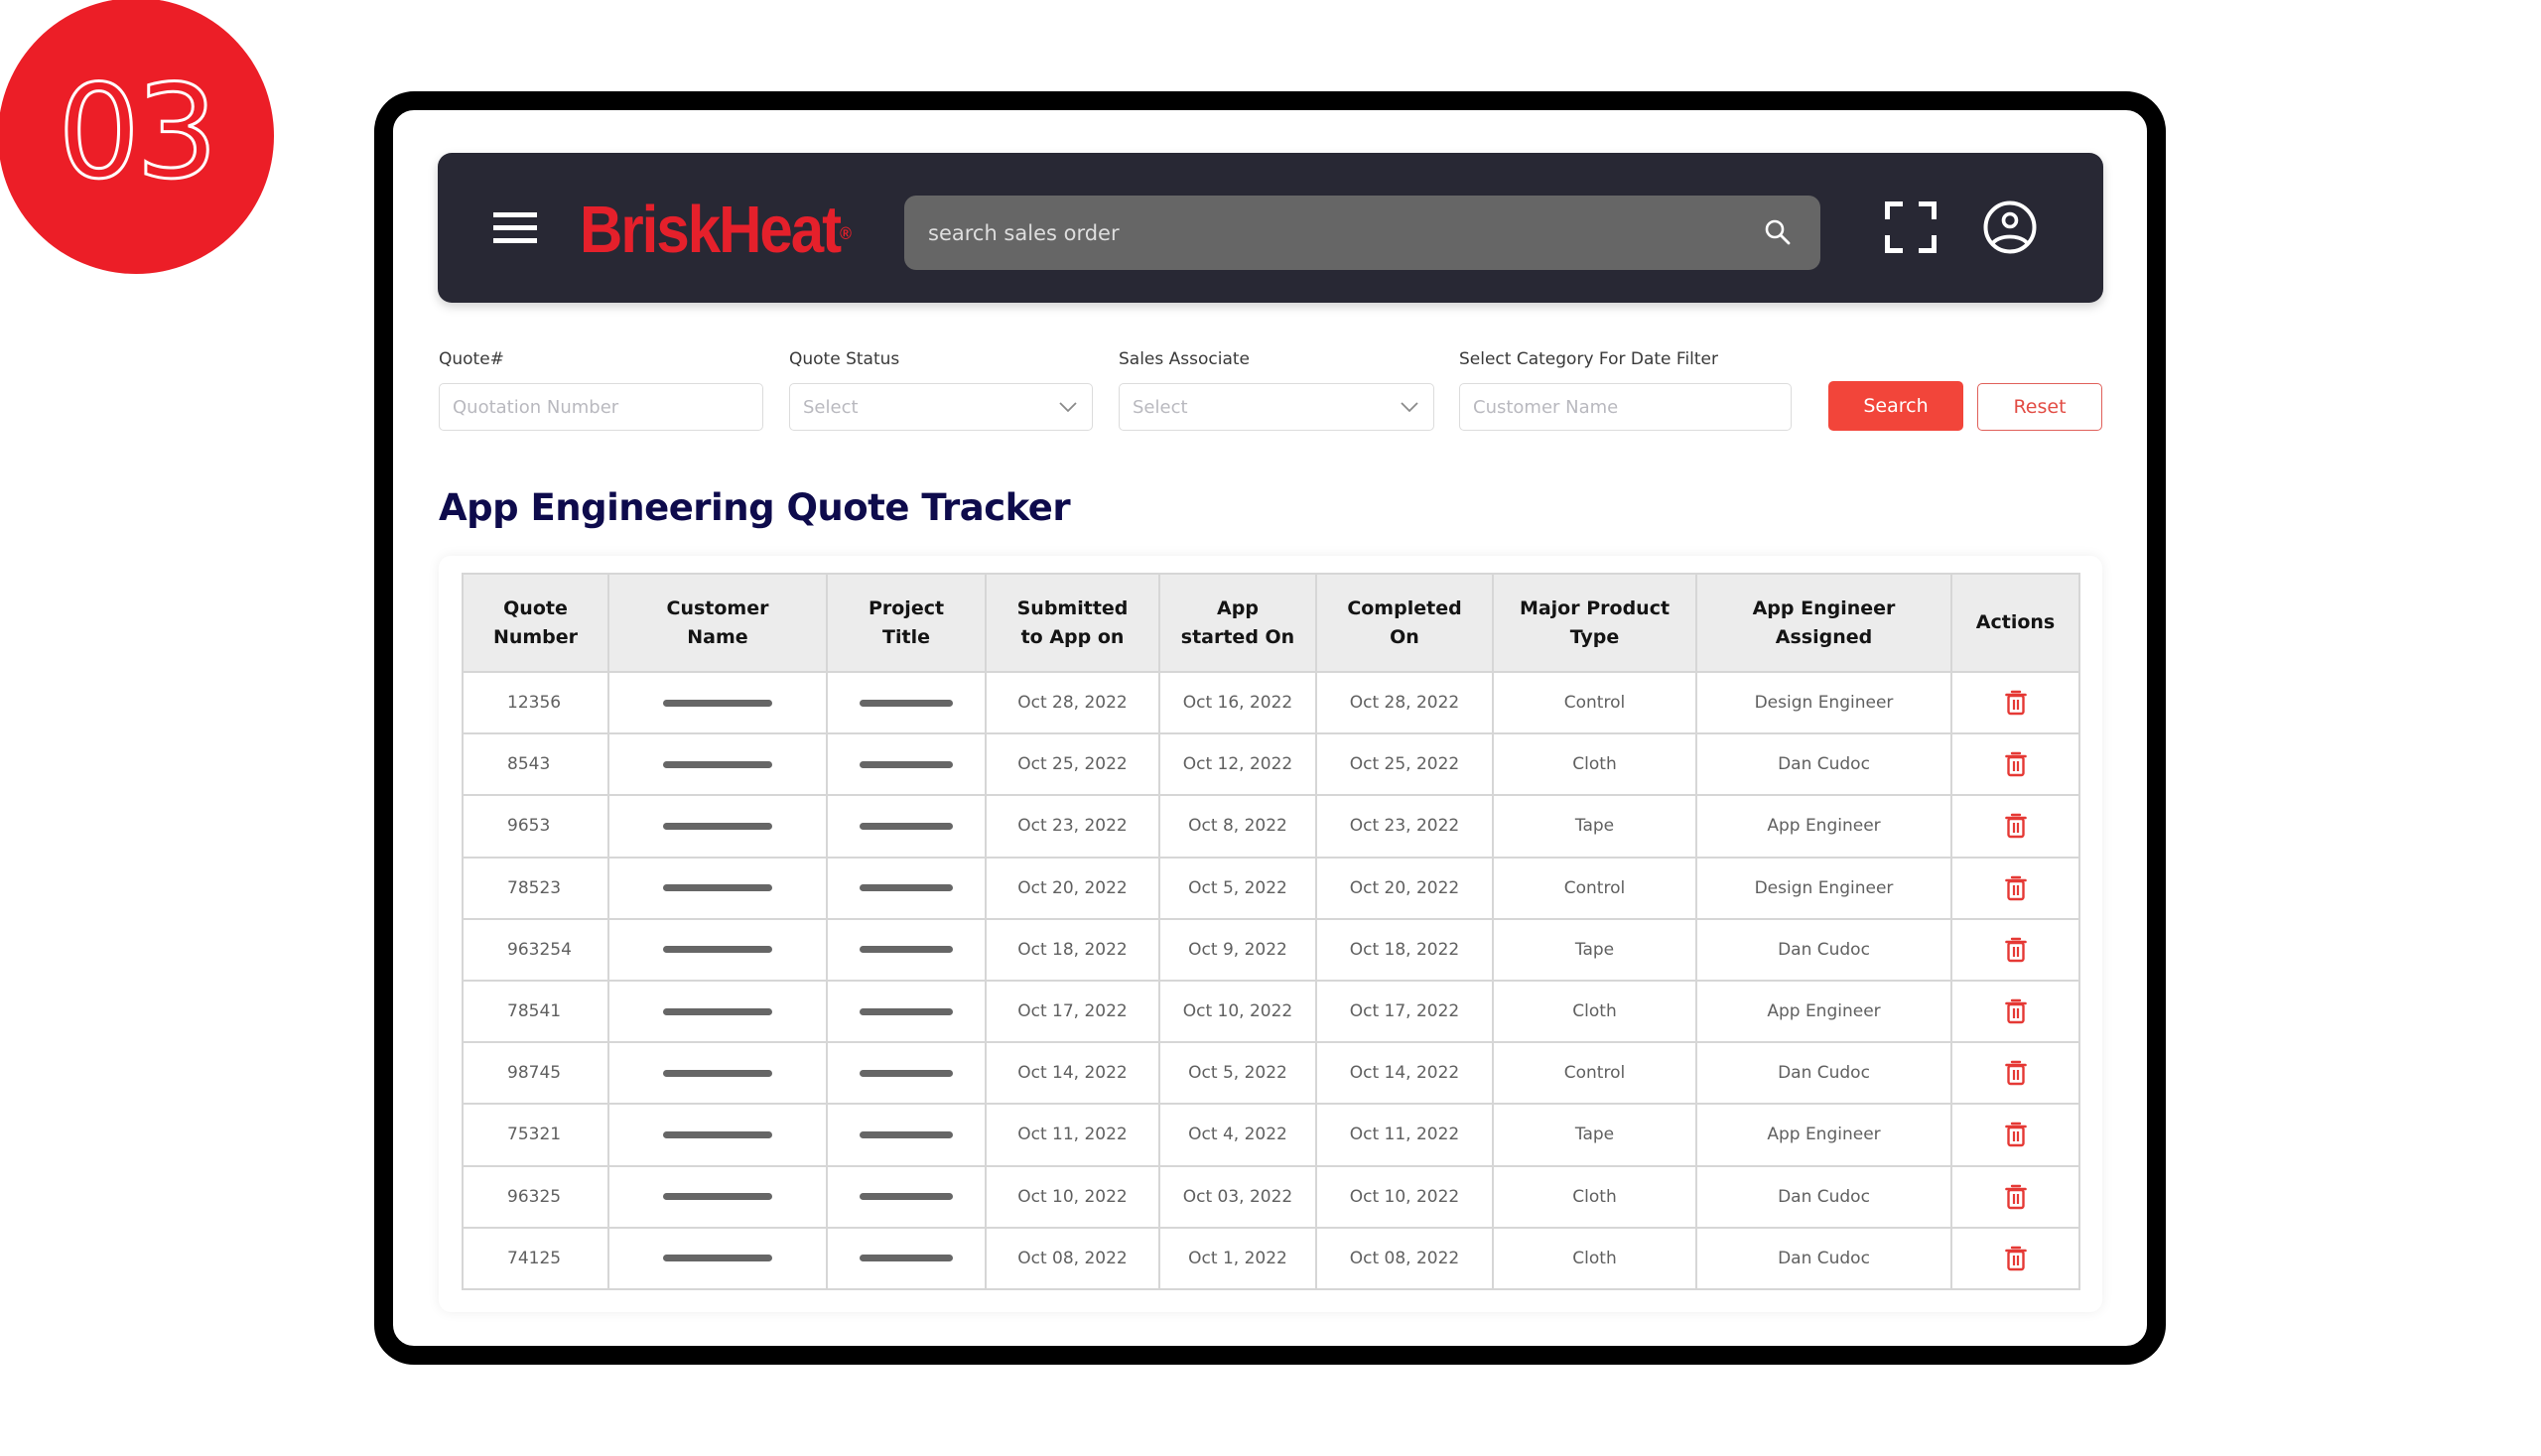 This screenshot has width=2541, height=1456. I want to click on column-header-text: Submitted, so click(1072, 607).